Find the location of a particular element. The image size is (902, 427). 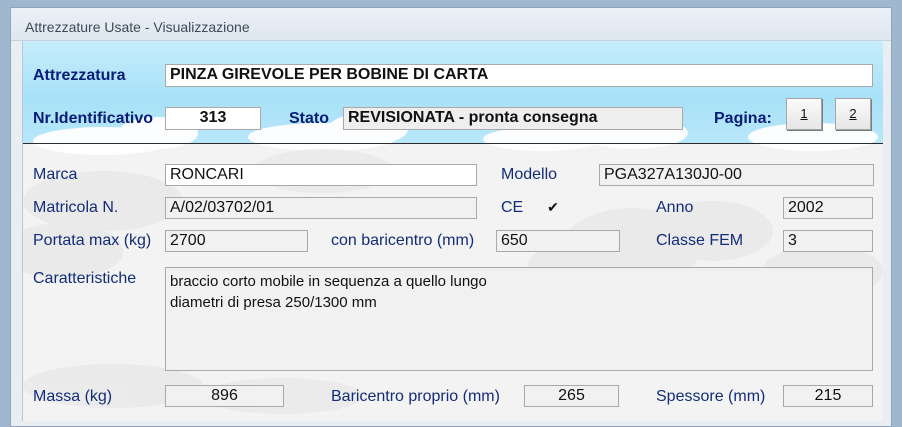

anno-label: Anno is located at coordinates (675, 207).